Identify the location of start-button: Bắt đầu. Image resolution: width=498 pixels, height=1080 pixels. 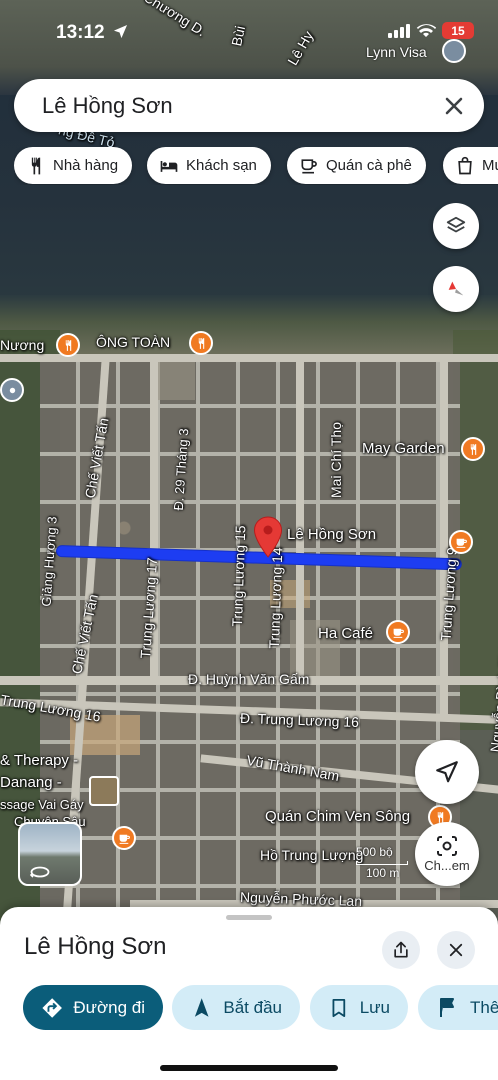
(236, 1007).